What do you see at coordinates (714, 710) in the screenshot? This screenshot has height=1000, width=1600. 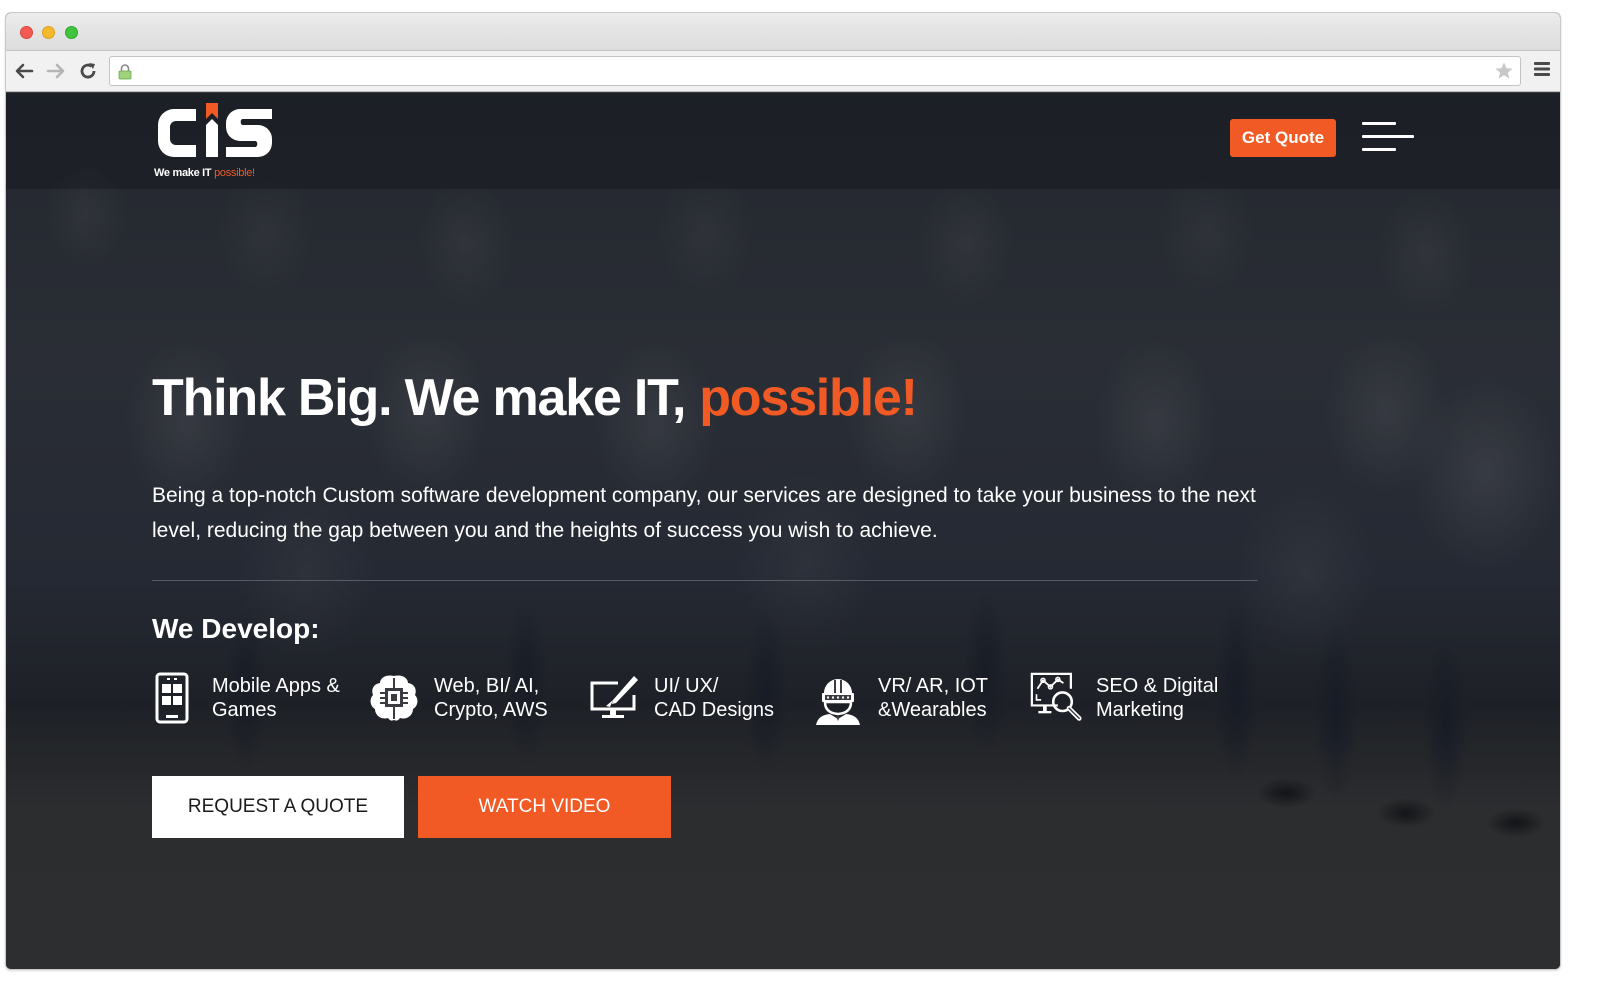 I see `service-label-line2: CAD Designs` at bounding box center [714, 710].